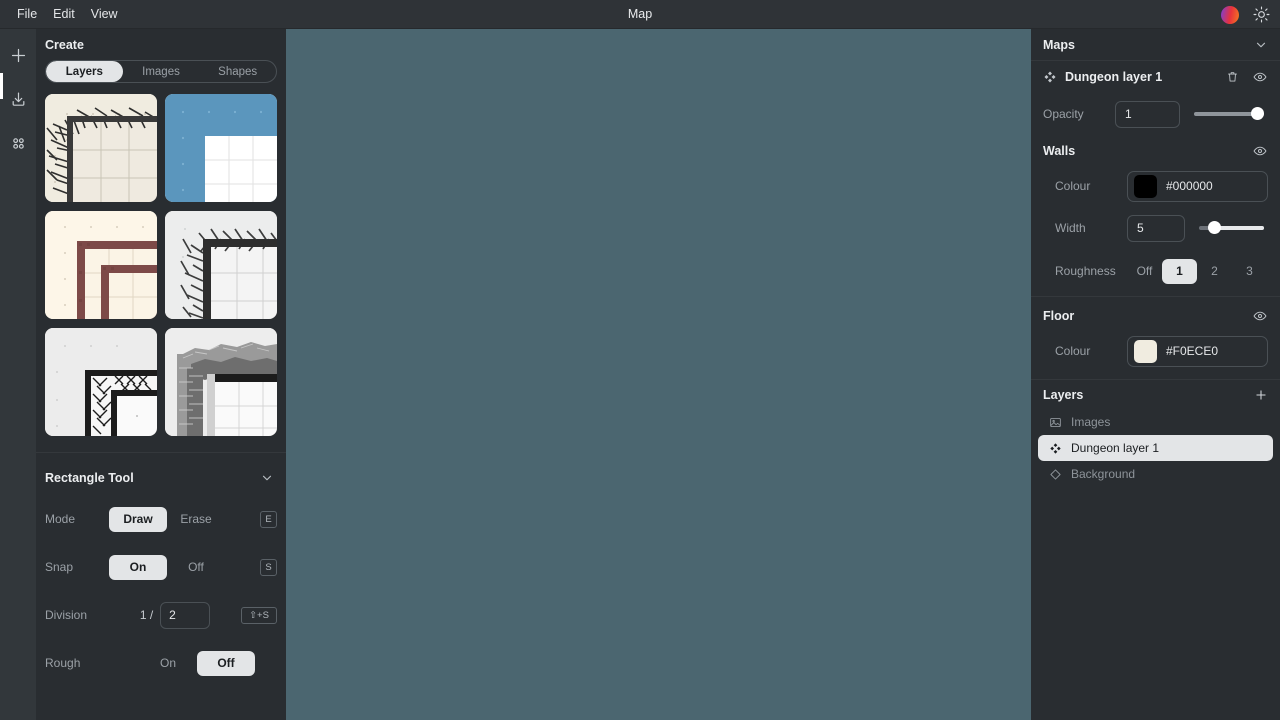 The width and height of the screenshot is (1280, 720). Describe the element at coordinates (161, 478) in the screenshot. I see `tool-panel-header: Rectangle Tool` at that location.